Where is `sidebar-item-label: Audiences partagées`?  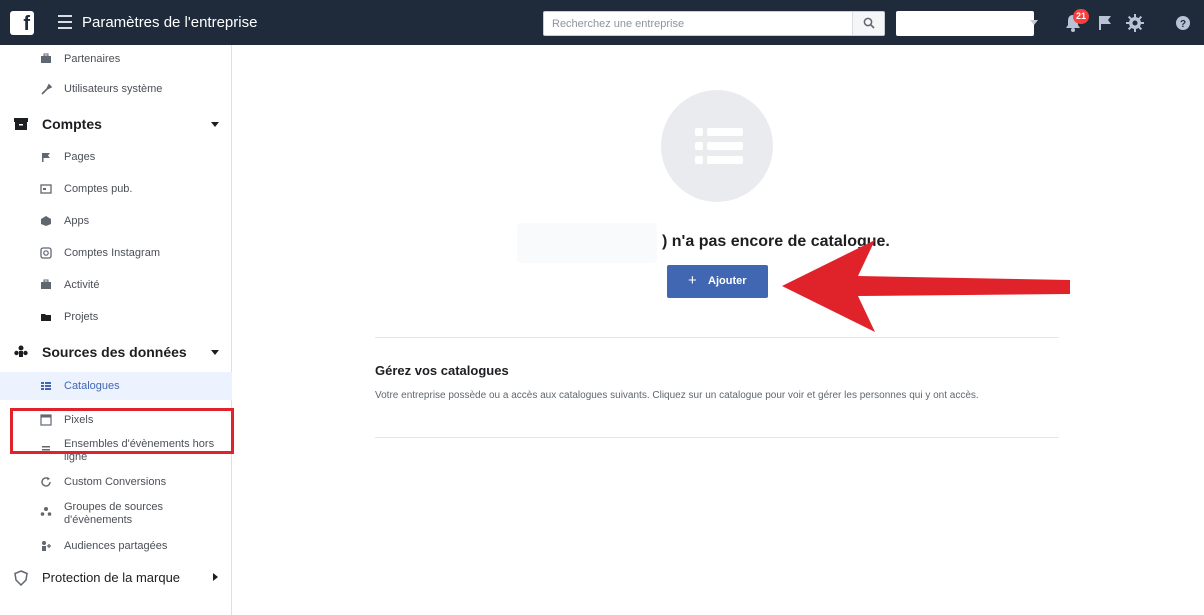 sidebar-item-label: Audiences partagées is located at coordinates (116, 546).